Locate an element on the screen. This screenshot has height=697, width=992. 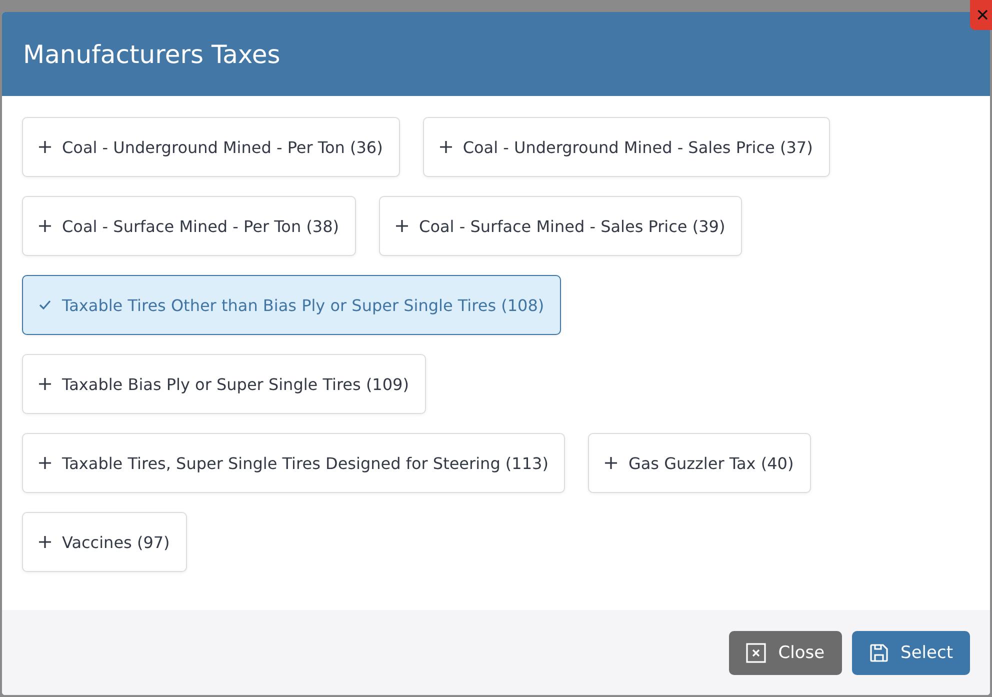
option-chip: Taxable Tires Other than Bias Ply or Super Single Tires (108) is located at coordinates (292, 305).